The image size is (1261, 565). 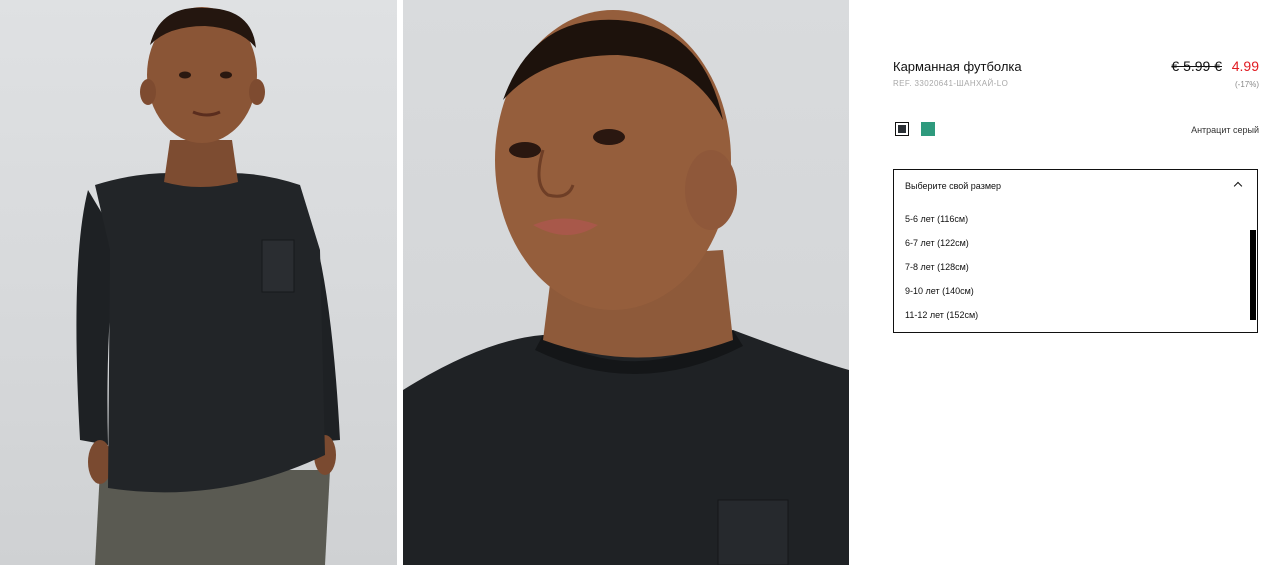 What do you see at coordinates (1246, 84) in the screenshot?
I see `discount-badge: (-17%)` at bounding box center [1246, 84].